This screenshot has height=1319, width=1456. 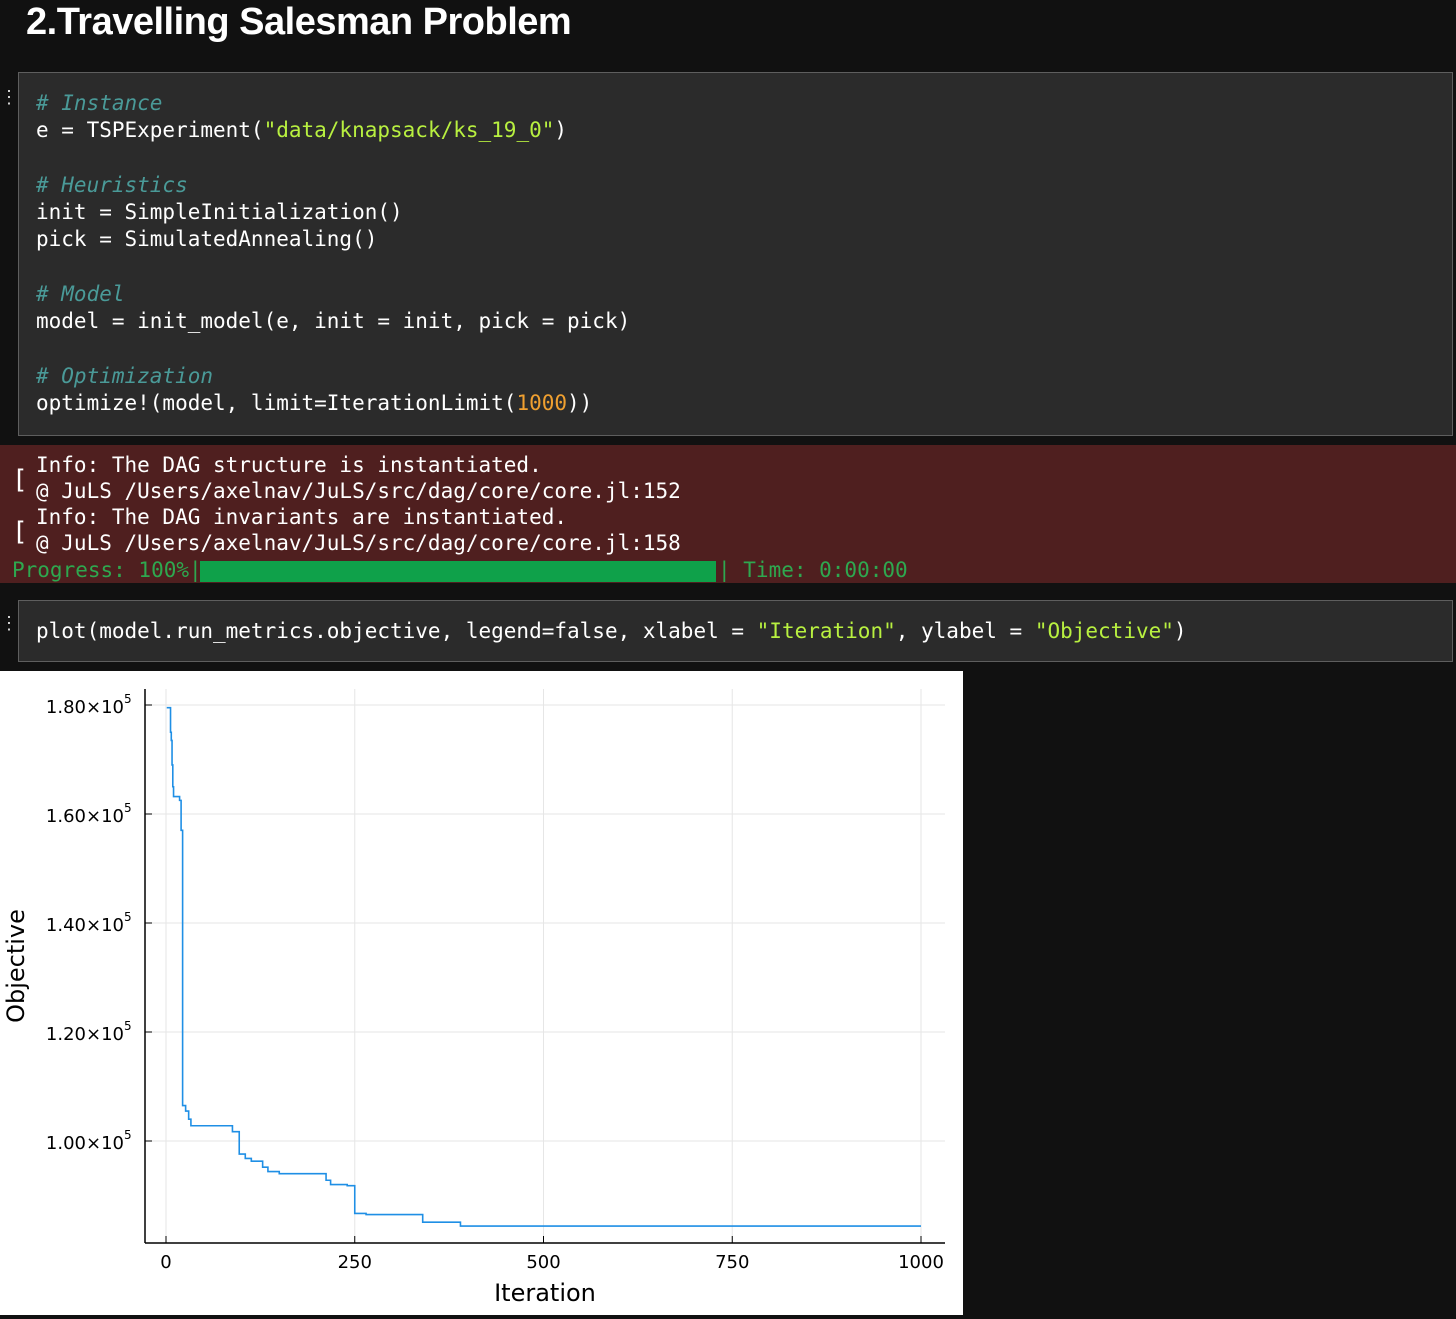 What do you see at coordinates (744, 294) in the screenshot?
I see `code-line: # Model` at bounding box center [744, 294].